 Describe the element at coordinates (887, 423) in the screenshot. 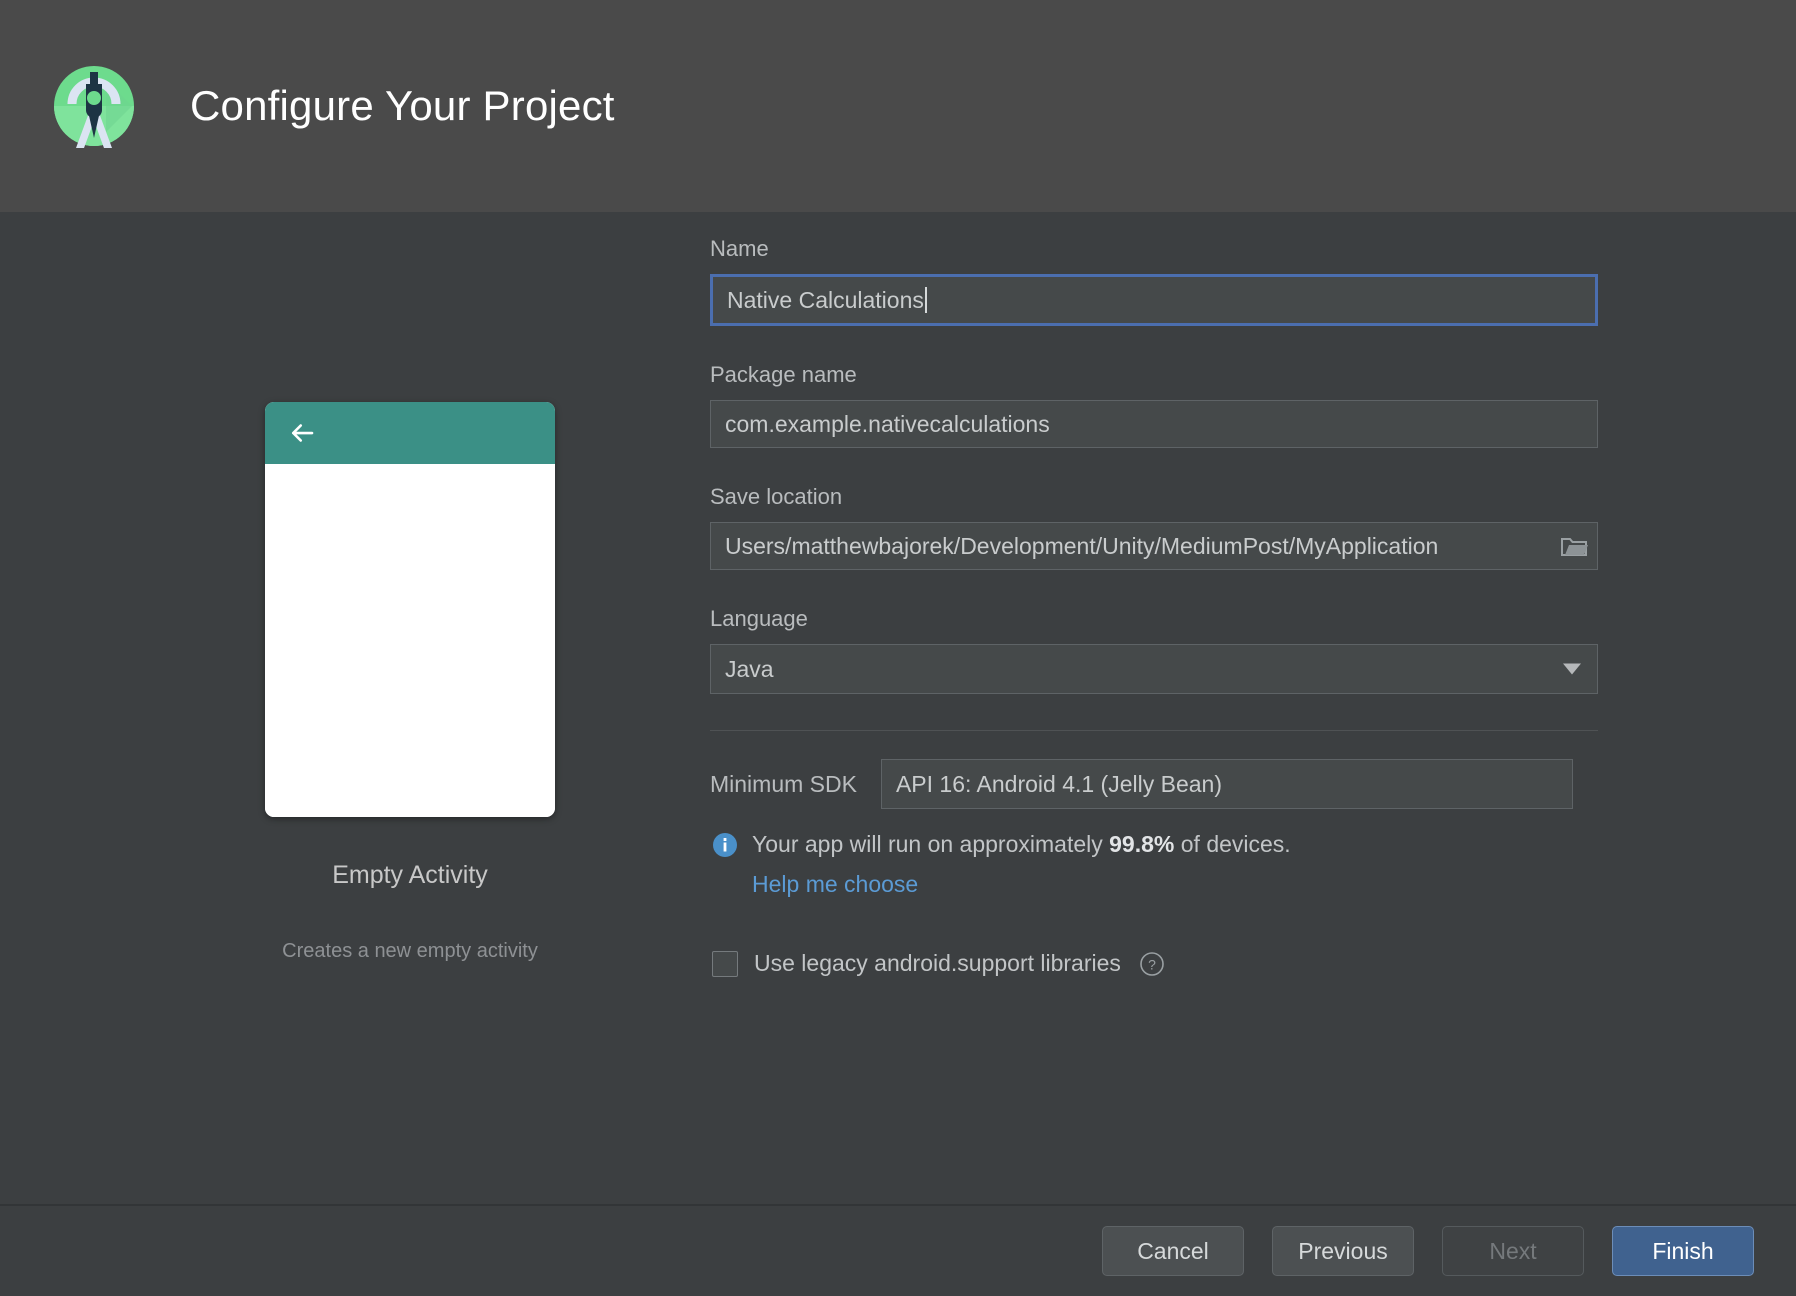

I see `package-name-value: com.example.nativecalculations` at that location.